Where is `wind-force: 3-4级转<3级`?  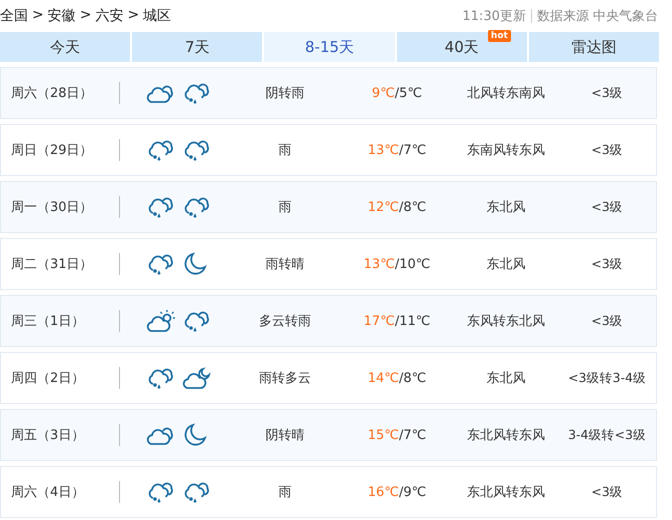 wind-force: 3-4级转<3级 is located at coordinates (607, 435).